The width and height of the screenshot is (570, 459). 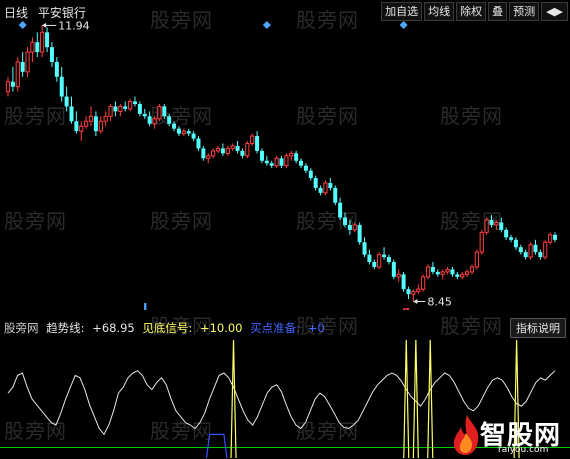 I want to click on high-label: 11.94, so click(x=74, y=25).